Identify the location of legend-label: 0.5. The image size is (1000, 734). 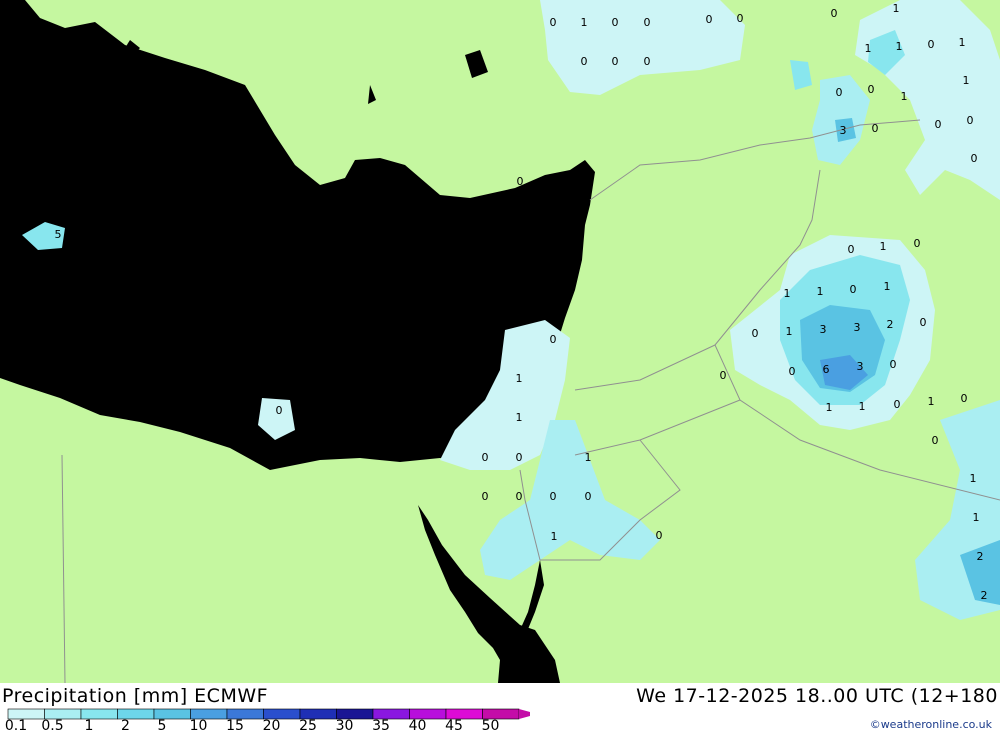
(52, 726).